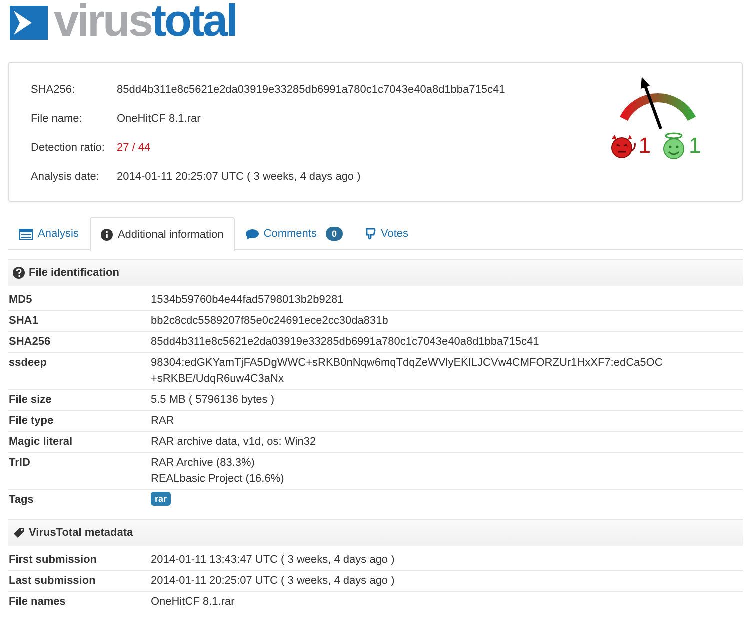  Describe the element at coordinates (248, 300) in the screenshot. I see `row-value: 1534b59760b4e44fad5798013b2b9281` at that location.